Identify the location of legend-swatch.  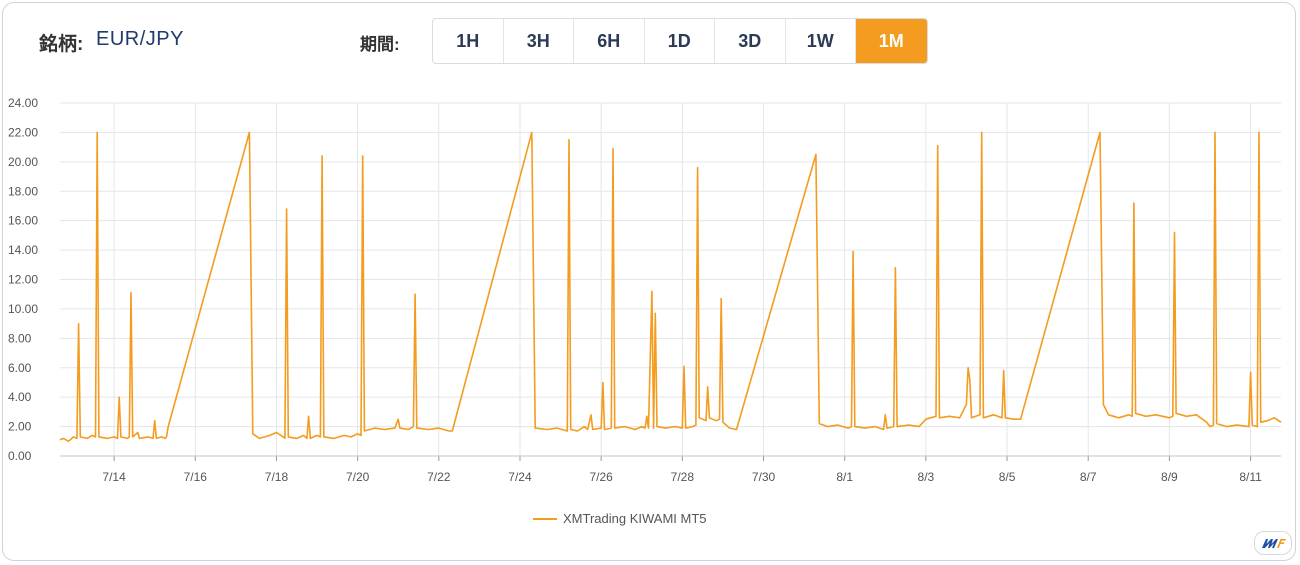
(545, 518).